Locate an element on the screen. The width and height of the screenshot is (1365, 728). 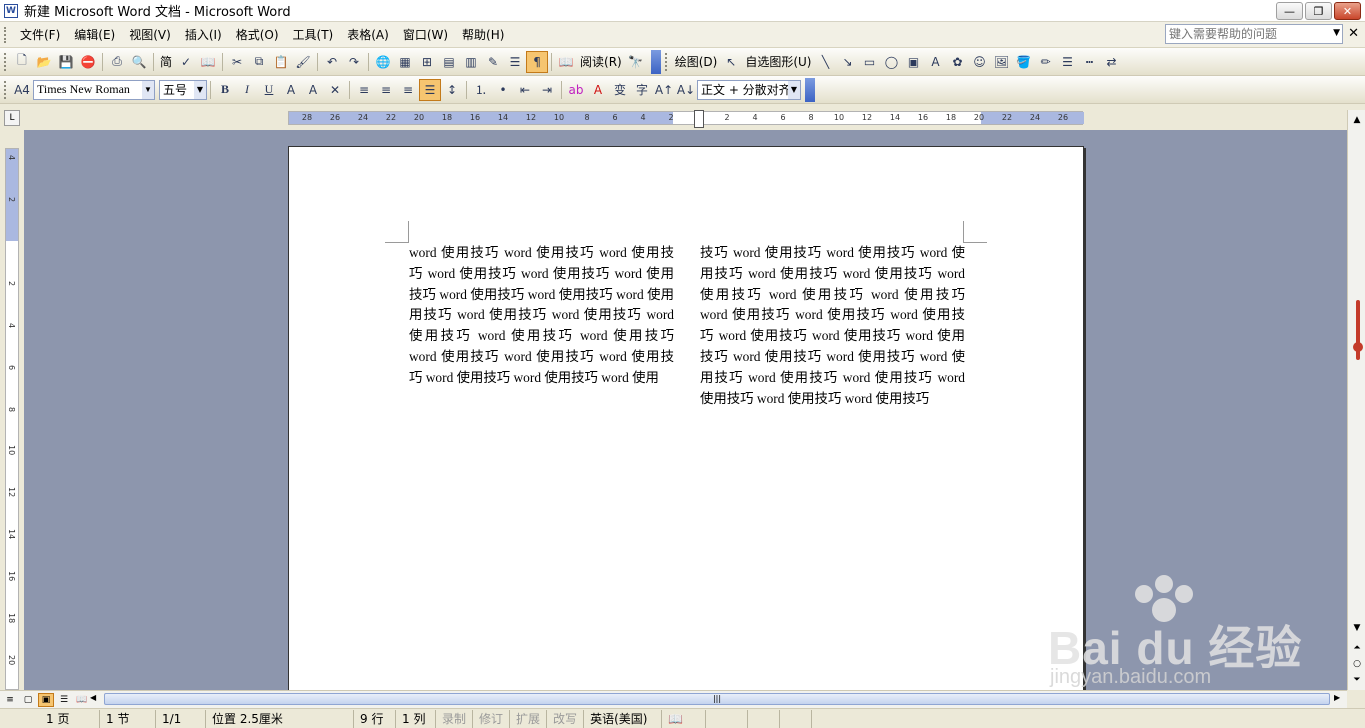
distributed-align-icon: ☰ is located at coordinates (430, 89).